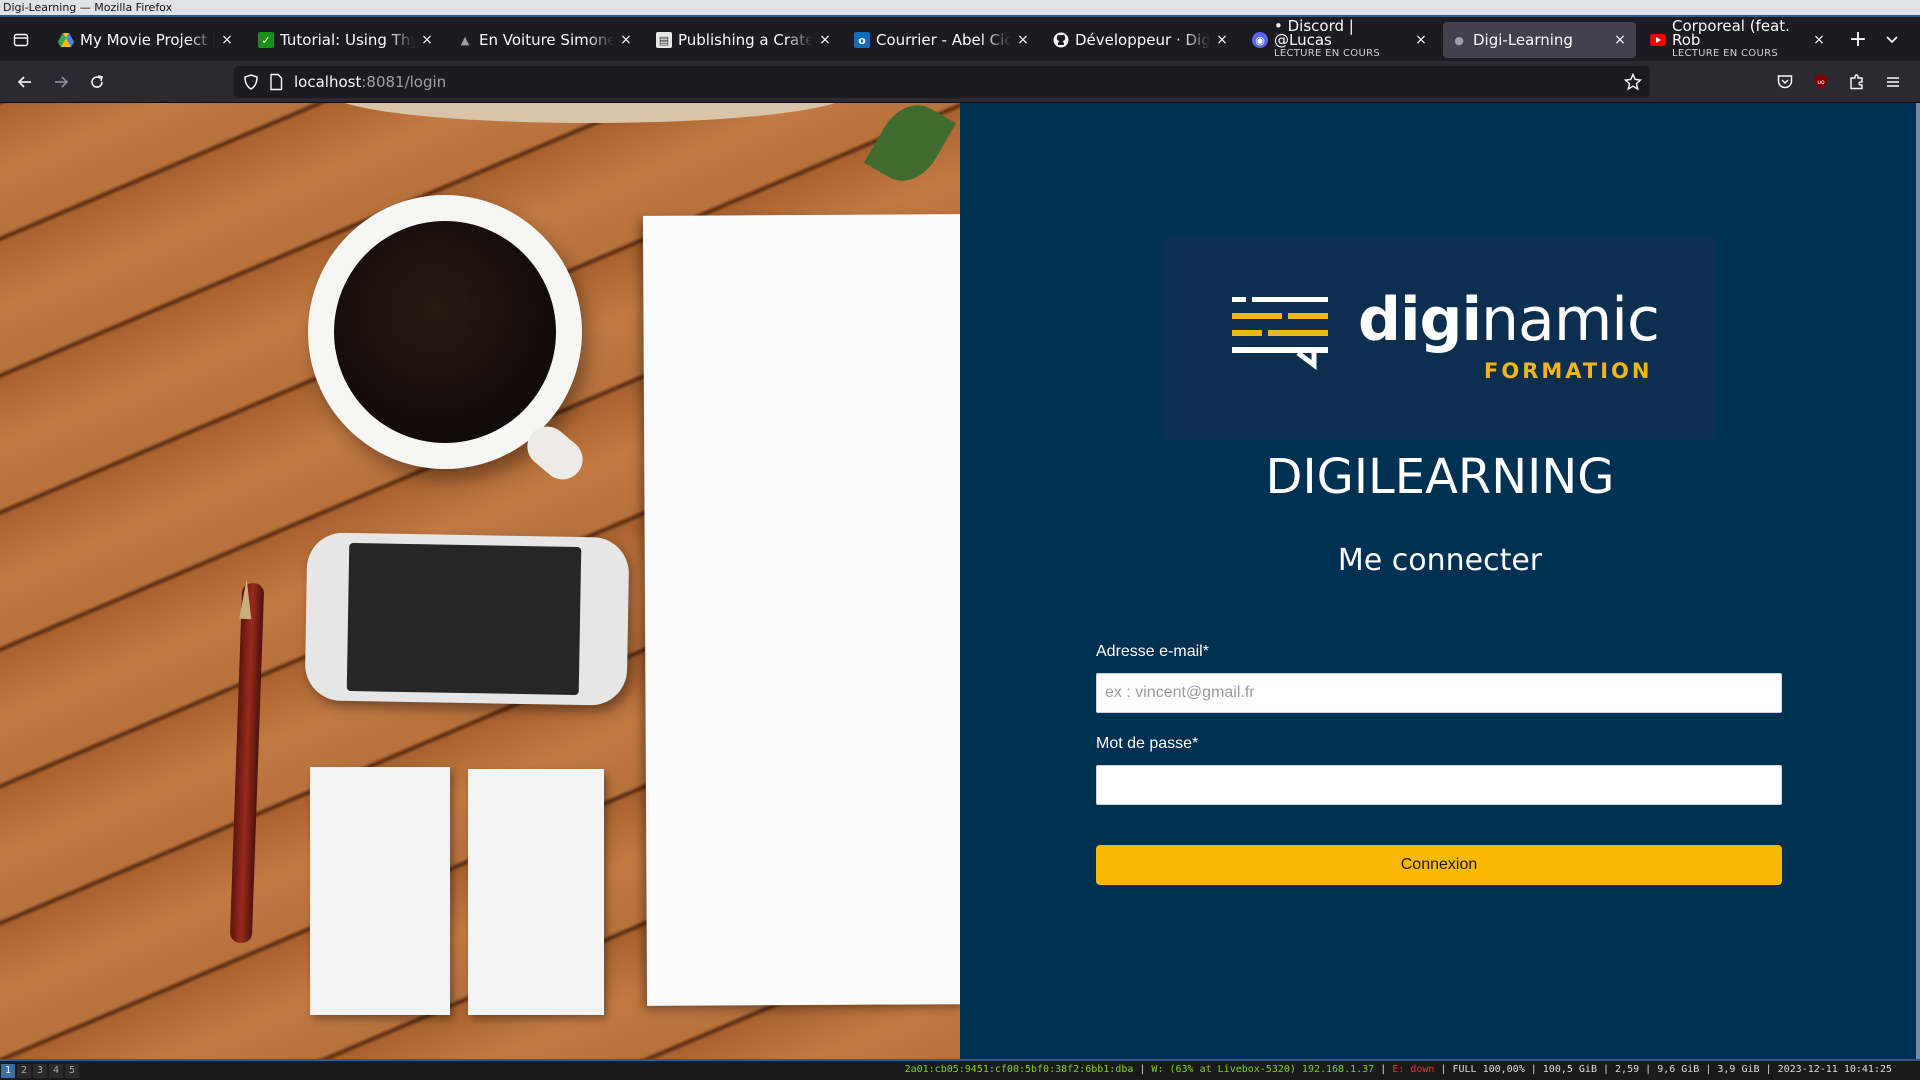 The image size is (1920, 1080). Describe the element at coordinates (276, 84) in the screenshot. I see `page-info-icon` at that location.